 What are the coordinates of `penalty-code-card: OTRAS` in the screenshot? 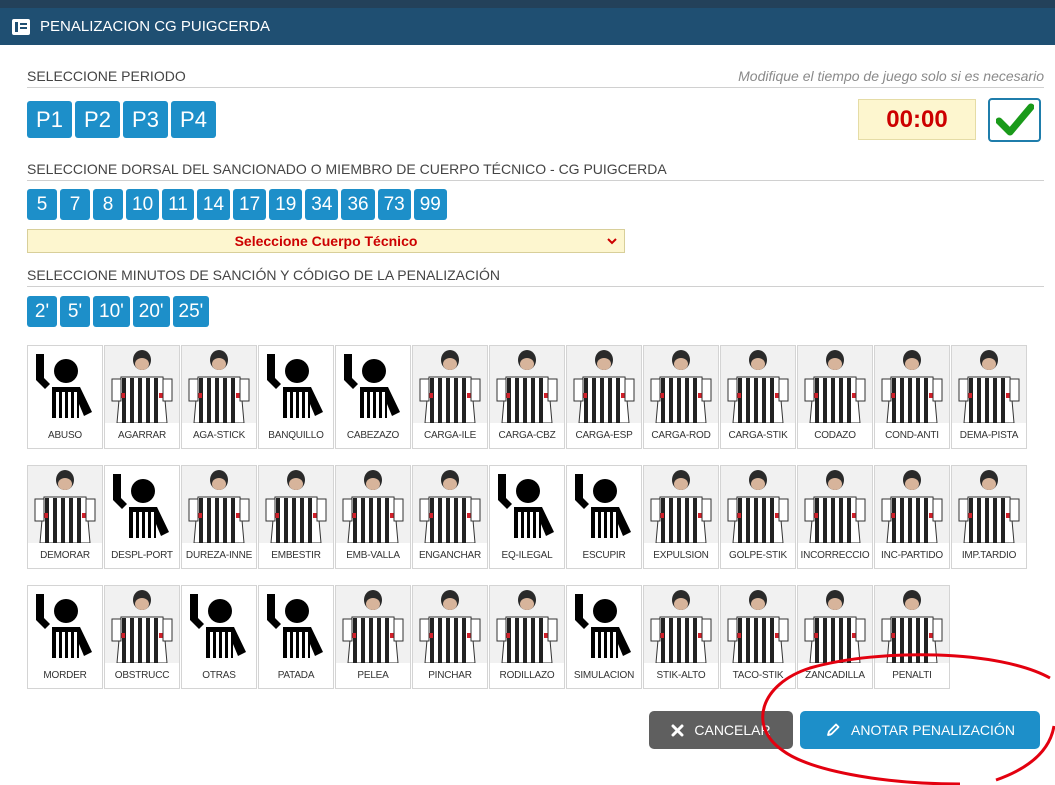 It's located at (219, 637).